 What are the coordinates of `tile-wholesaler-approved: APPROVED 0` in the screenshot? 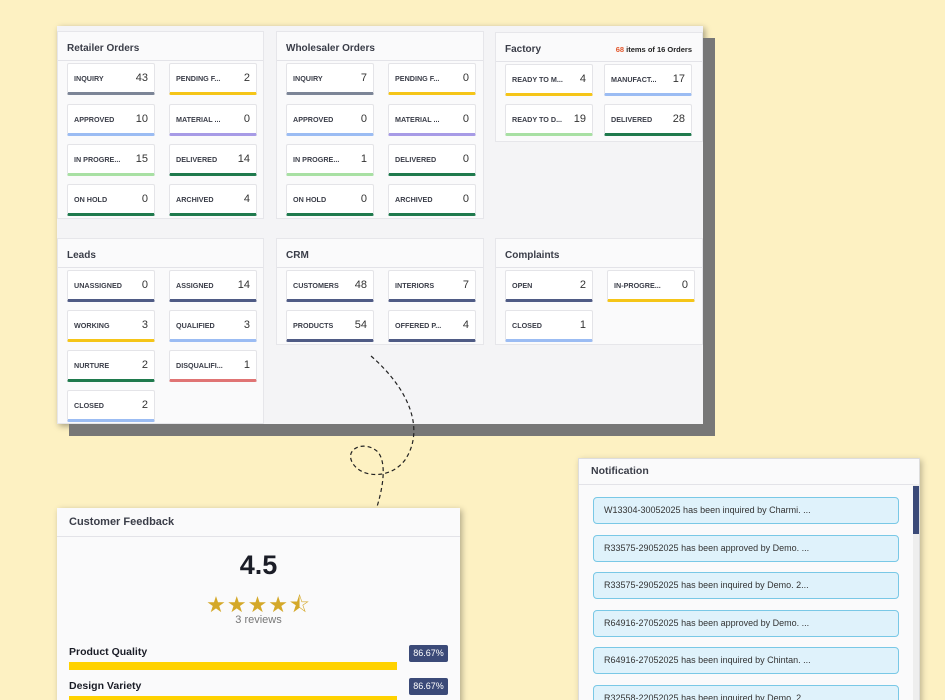 It's located at (330, 120).